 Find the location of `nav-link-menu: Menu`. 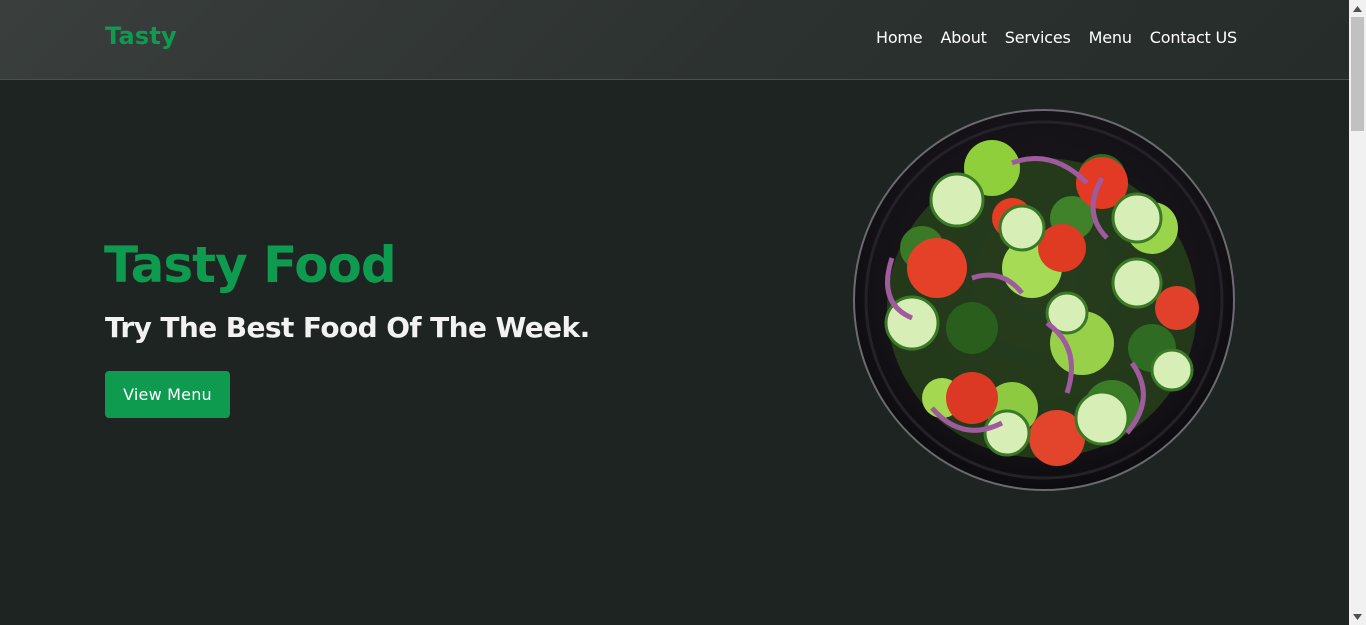

nav-link-menu: Menu is located at coordinates (1110, 37).